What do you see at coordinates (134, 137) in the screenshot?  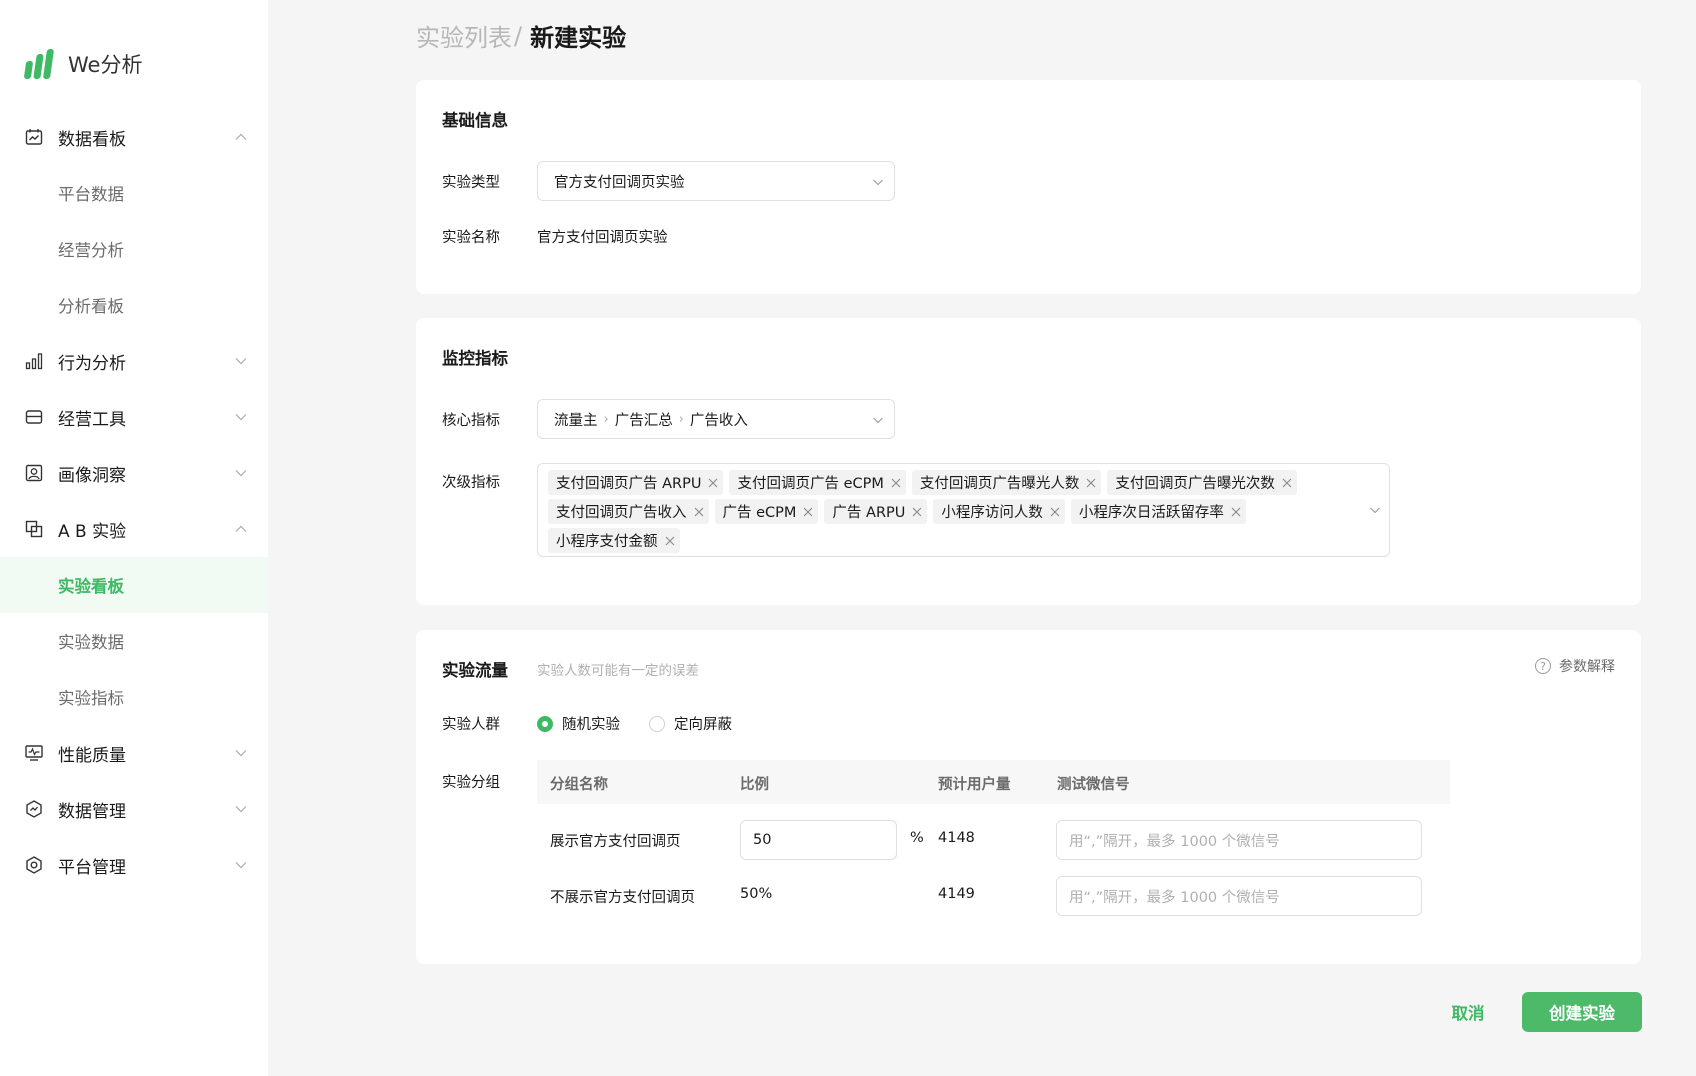 I see `sidebar-group-dashboard: 数据看板` at bounding box center [134, 137].